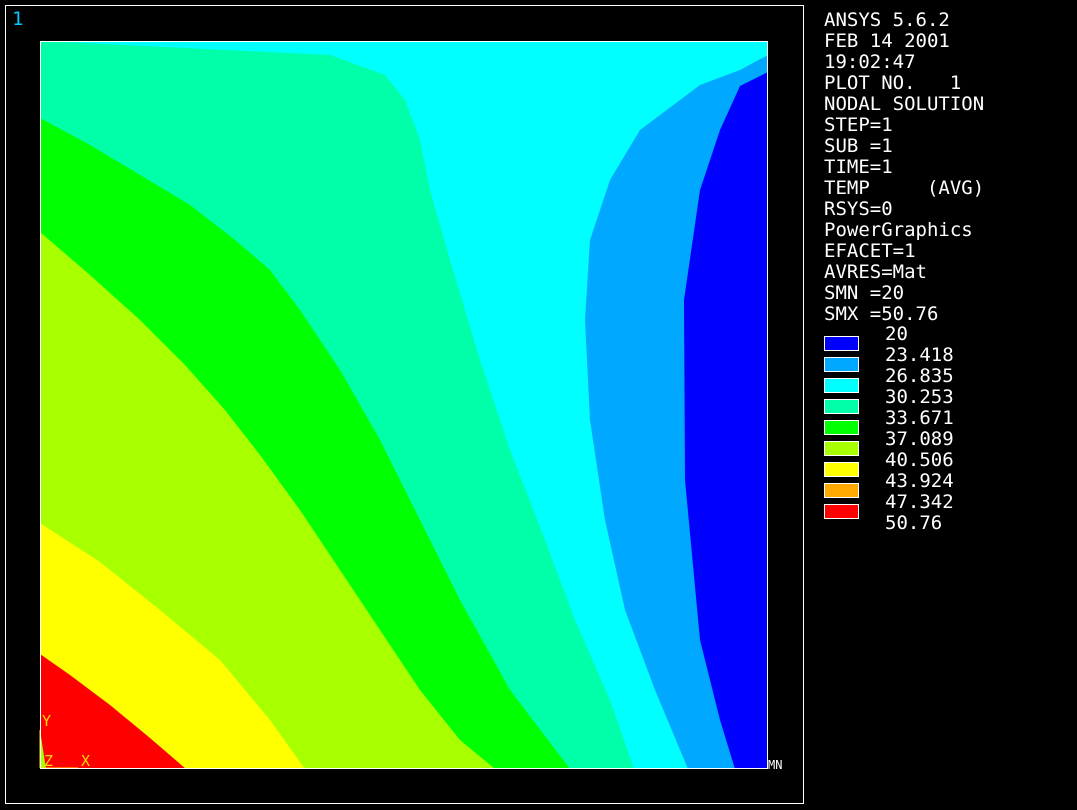 The width and height of the screenshot is (1077, 810). Describe the element at coordinates (919, 376) in the screenshot. I see `legend-value: 26.835` at that location.